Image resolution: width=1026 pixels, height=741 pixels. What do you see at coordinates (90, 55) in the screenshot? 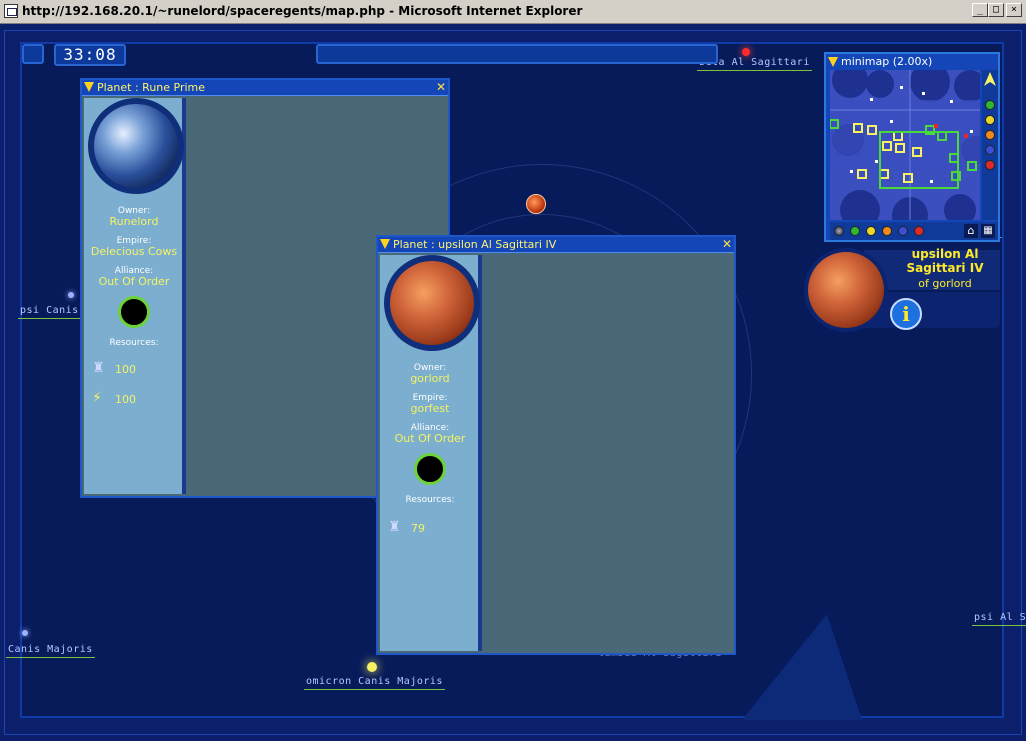
I see `game-clock: 33:08` at bounding box center [90, 55].